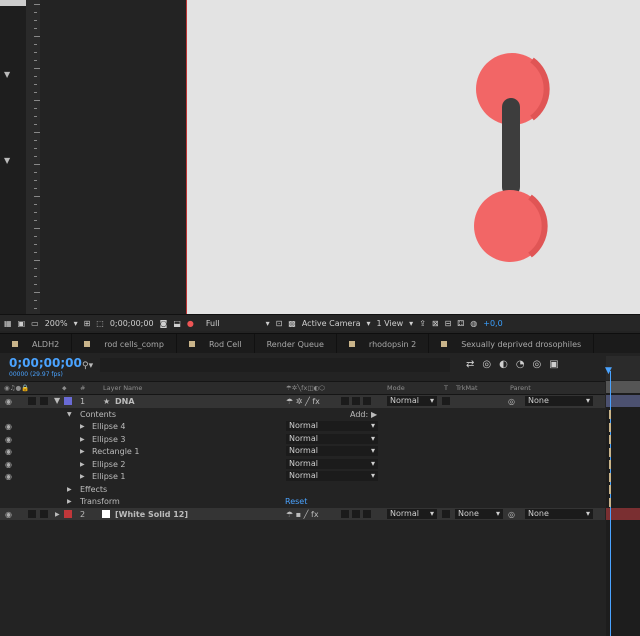 The width and height of the screenshot is (640, 636). I want to click on grid-icon: ▦, so click(8, 323).